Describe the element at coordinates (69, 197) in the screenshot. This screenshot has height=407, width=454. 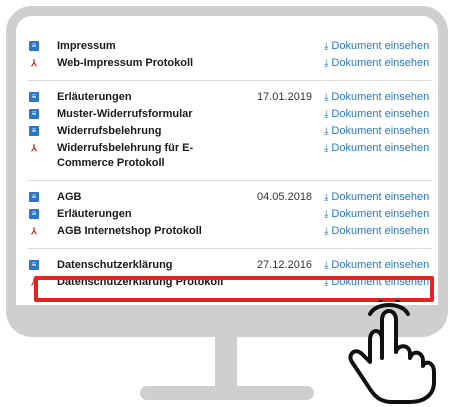
I see `document-title: AGB` at that location.